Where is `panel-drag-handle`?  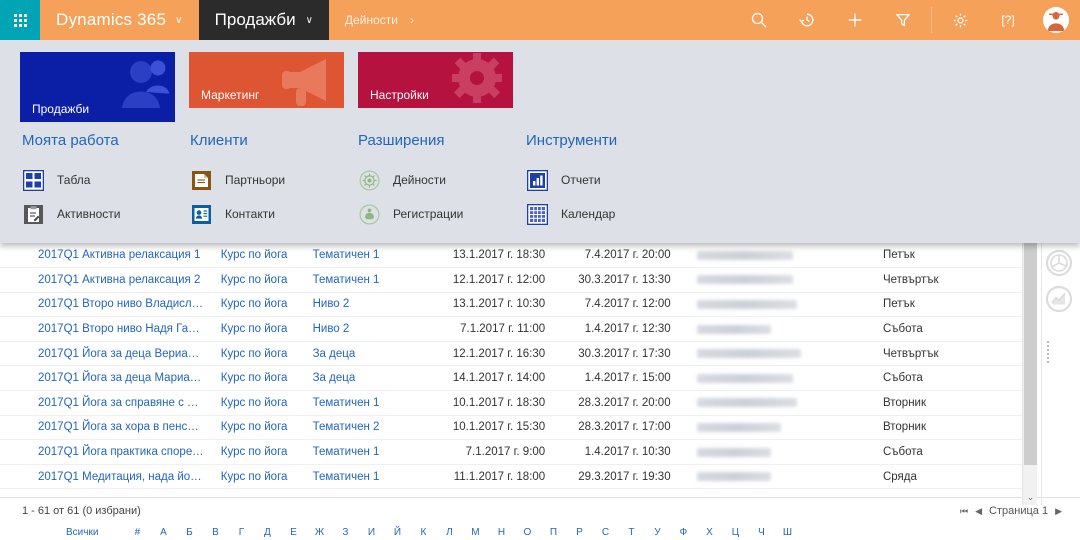 panel-drag-handle is located at coordinates (1049, 352).